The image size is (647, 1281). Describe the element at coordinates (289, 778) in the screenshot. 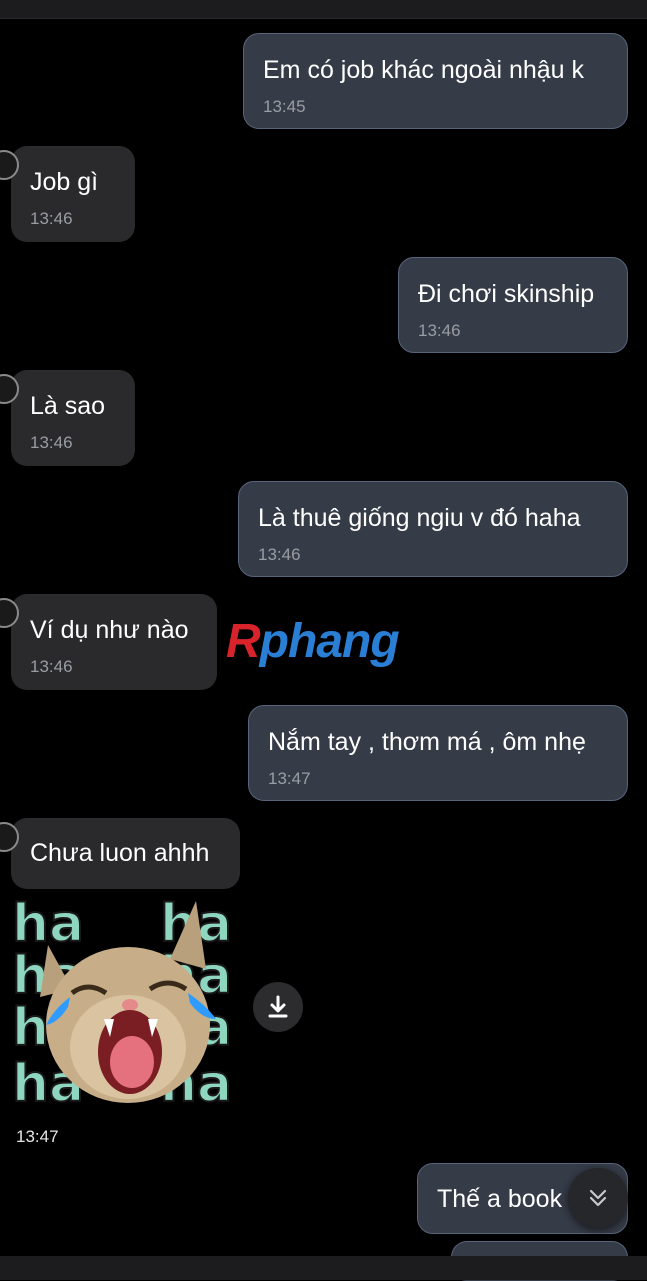

I see `message-time: 13:47` at that location.